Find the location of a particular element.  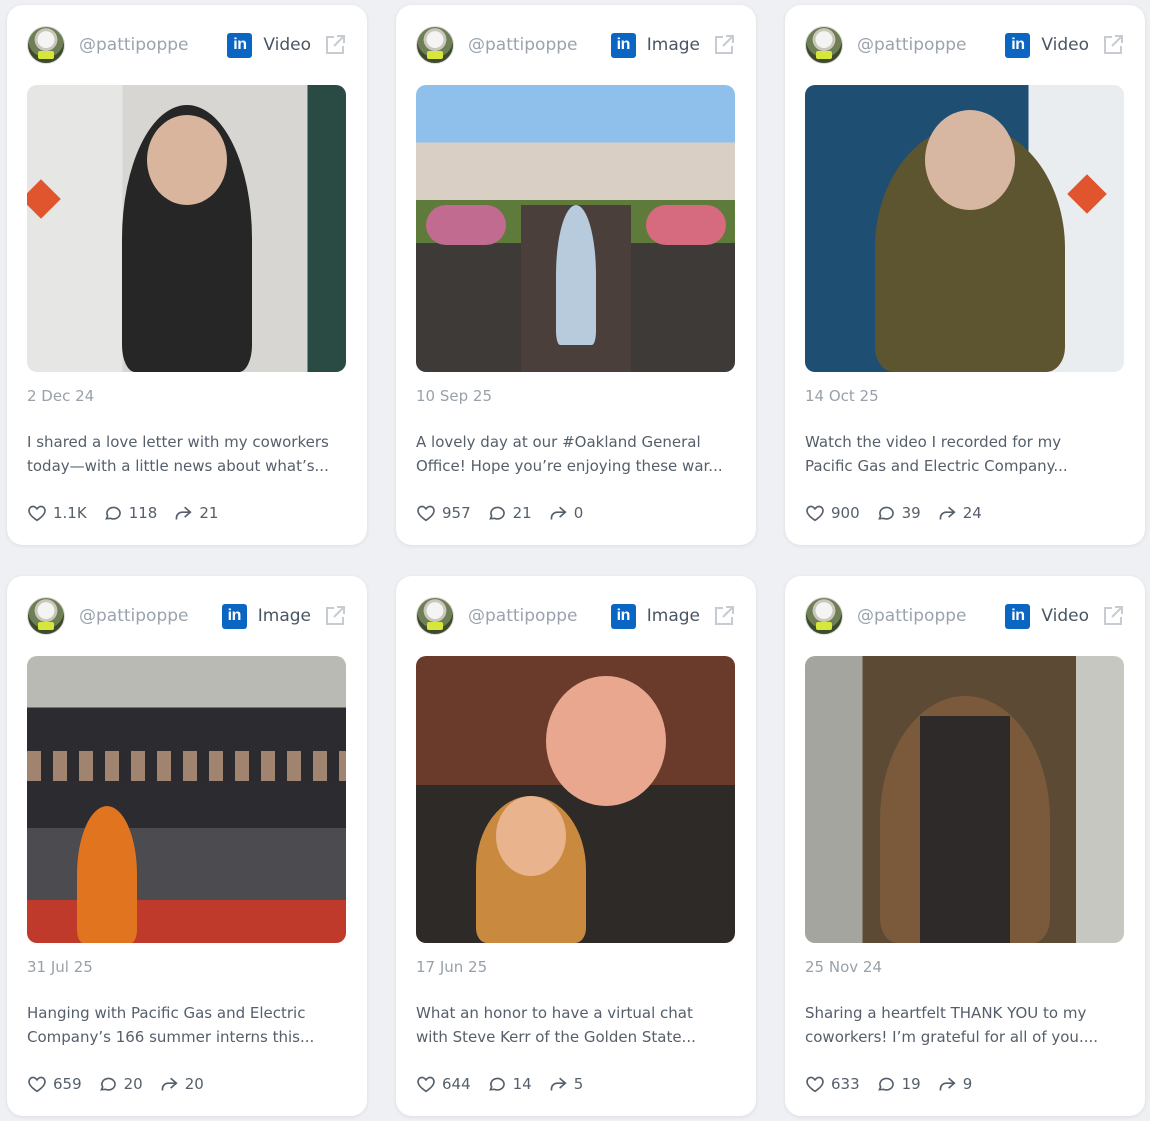

shares-stat: 0 is located at coordinates (566, 513).